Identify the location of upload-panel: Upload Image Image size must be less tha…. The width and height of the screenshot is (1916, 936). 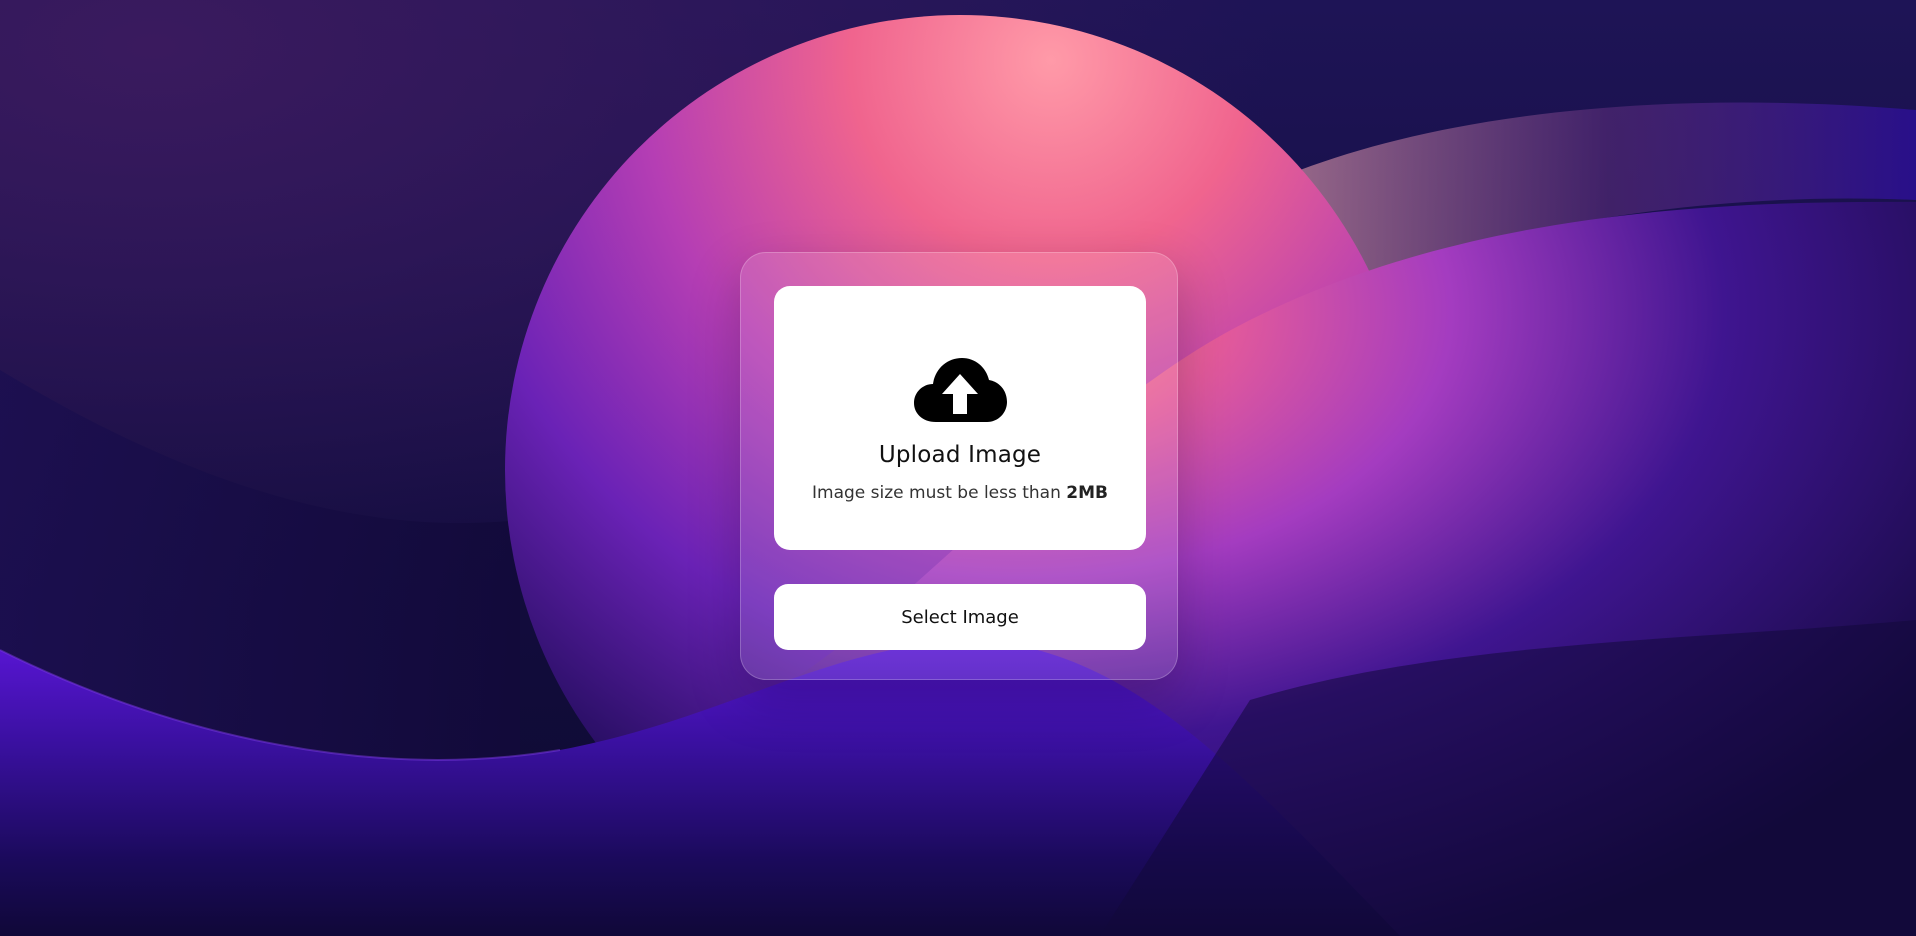
(959, 466).